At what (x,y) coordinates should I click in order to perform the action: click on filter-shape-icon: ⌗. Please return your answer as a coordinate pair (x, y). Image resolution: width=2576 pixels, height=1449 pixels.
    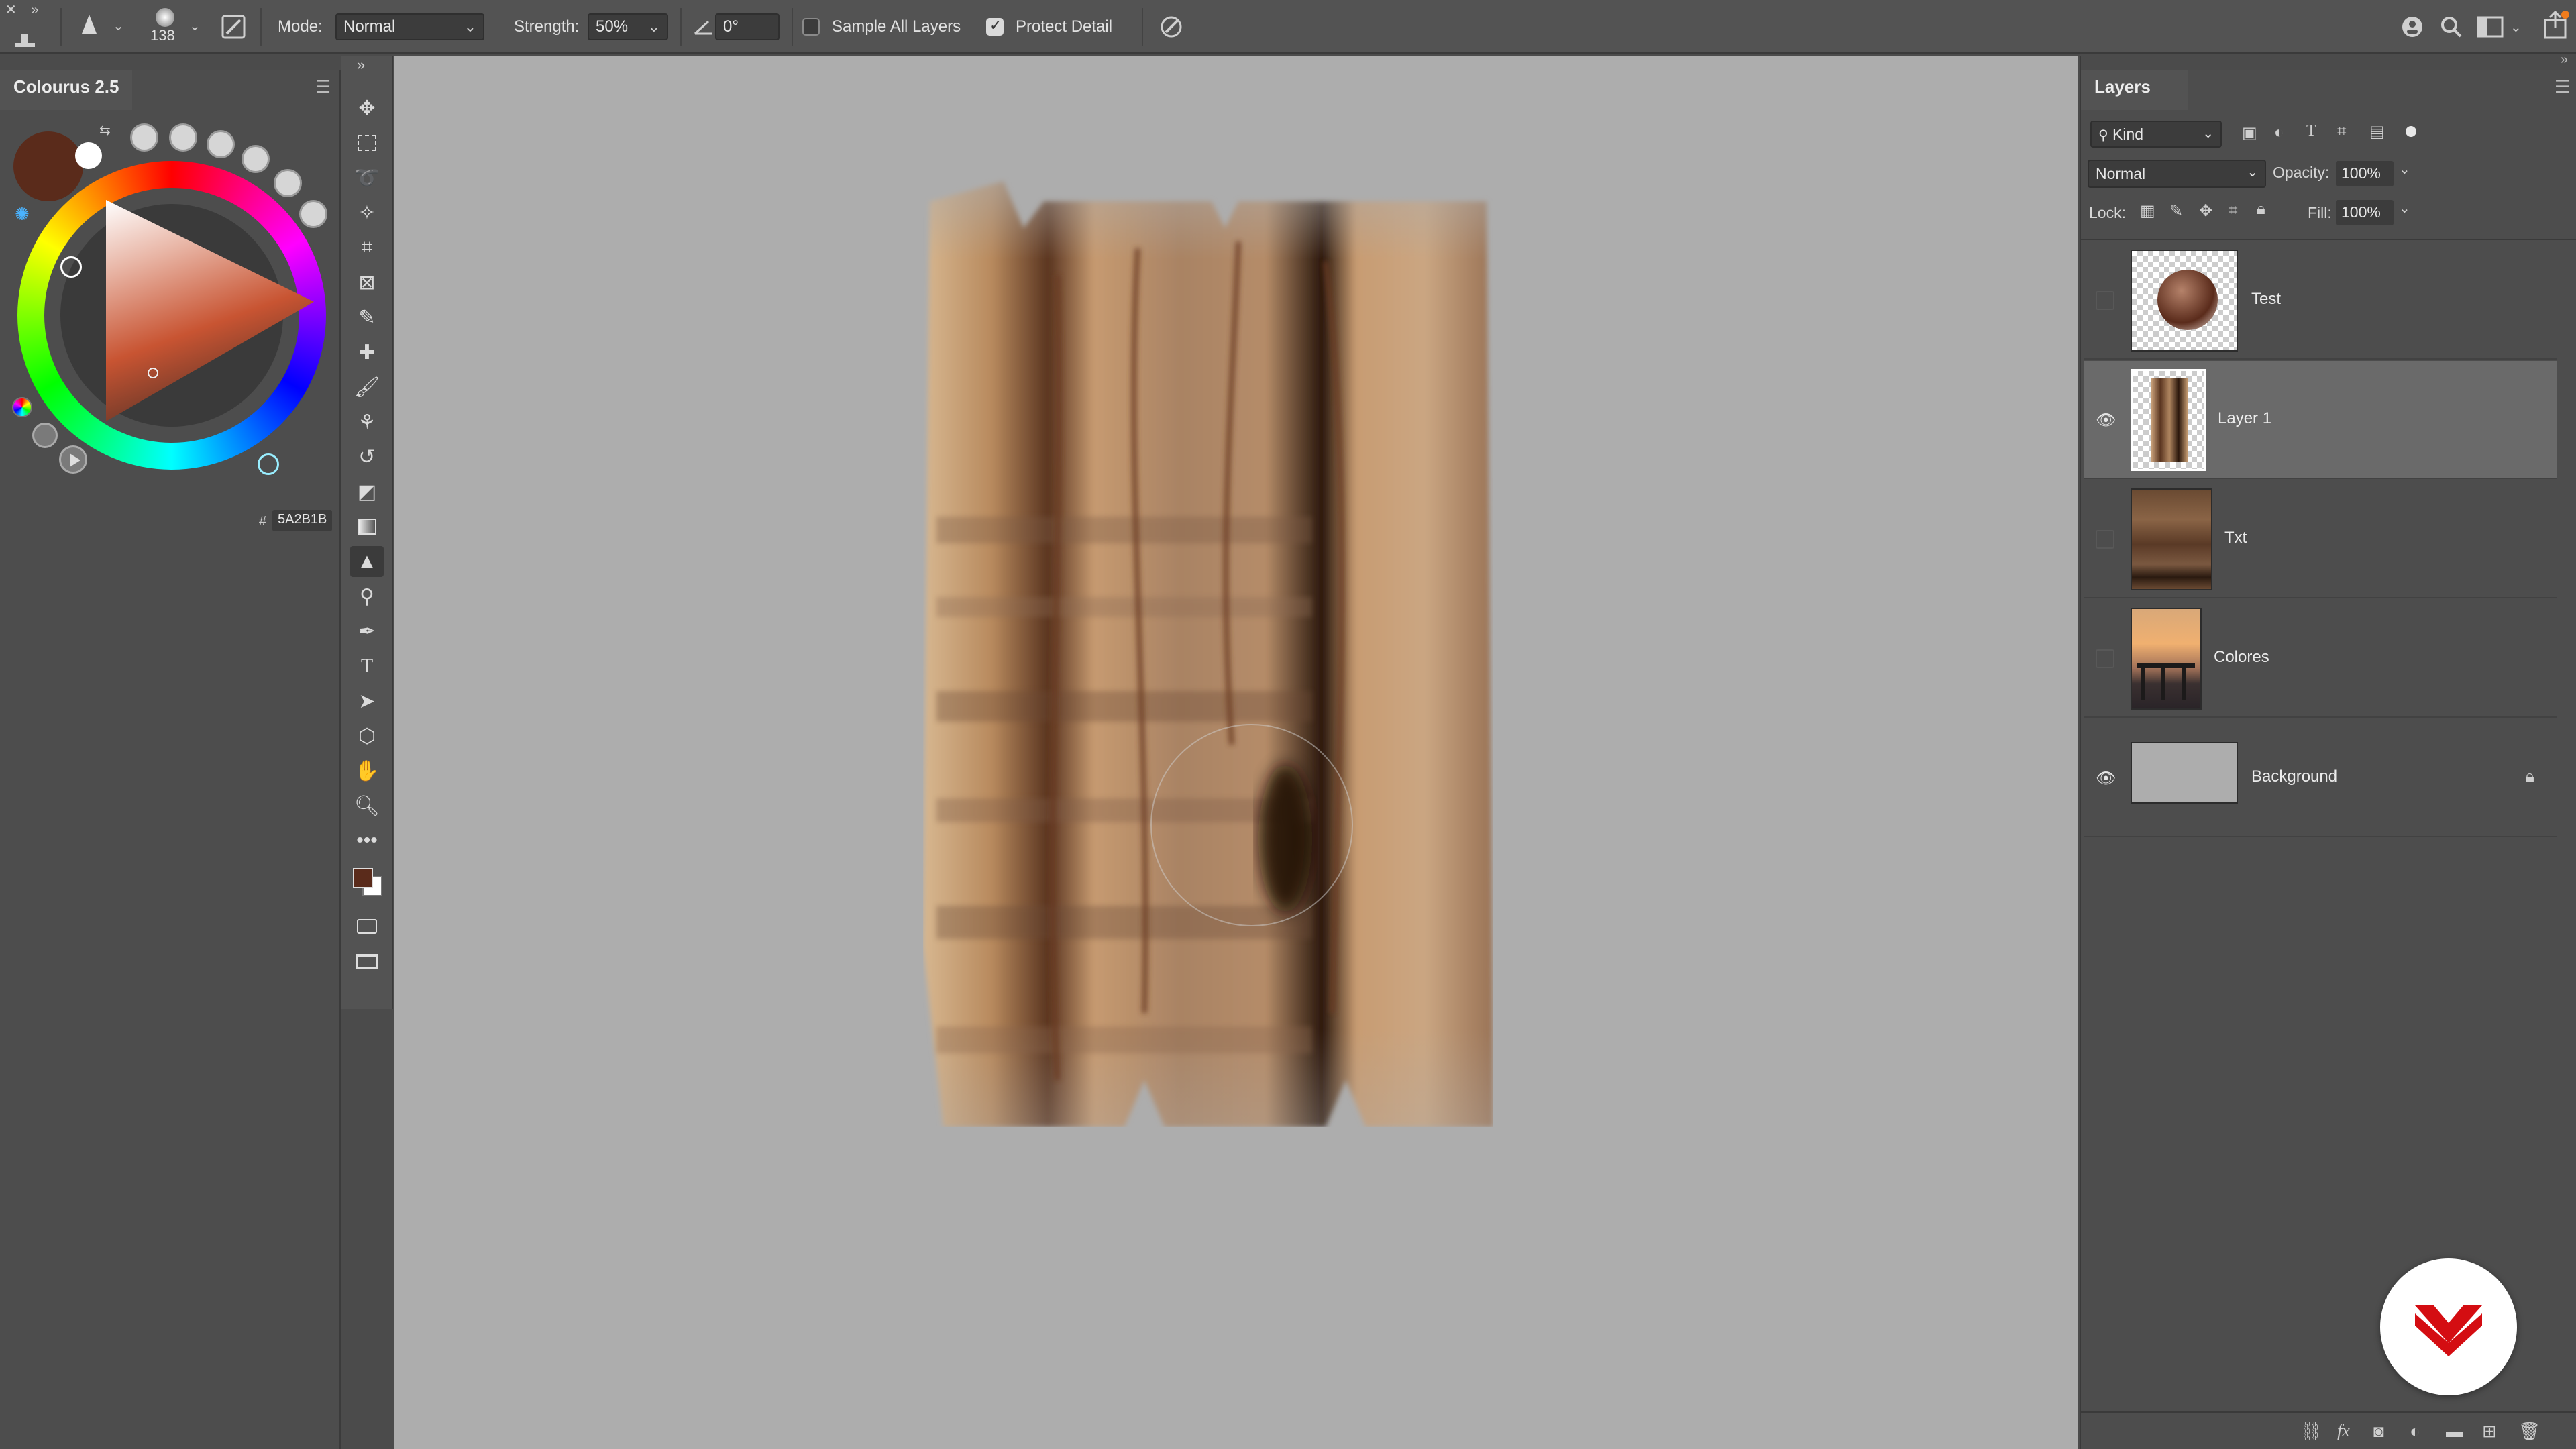
    Looking at the image, I should click on (2342, 131).